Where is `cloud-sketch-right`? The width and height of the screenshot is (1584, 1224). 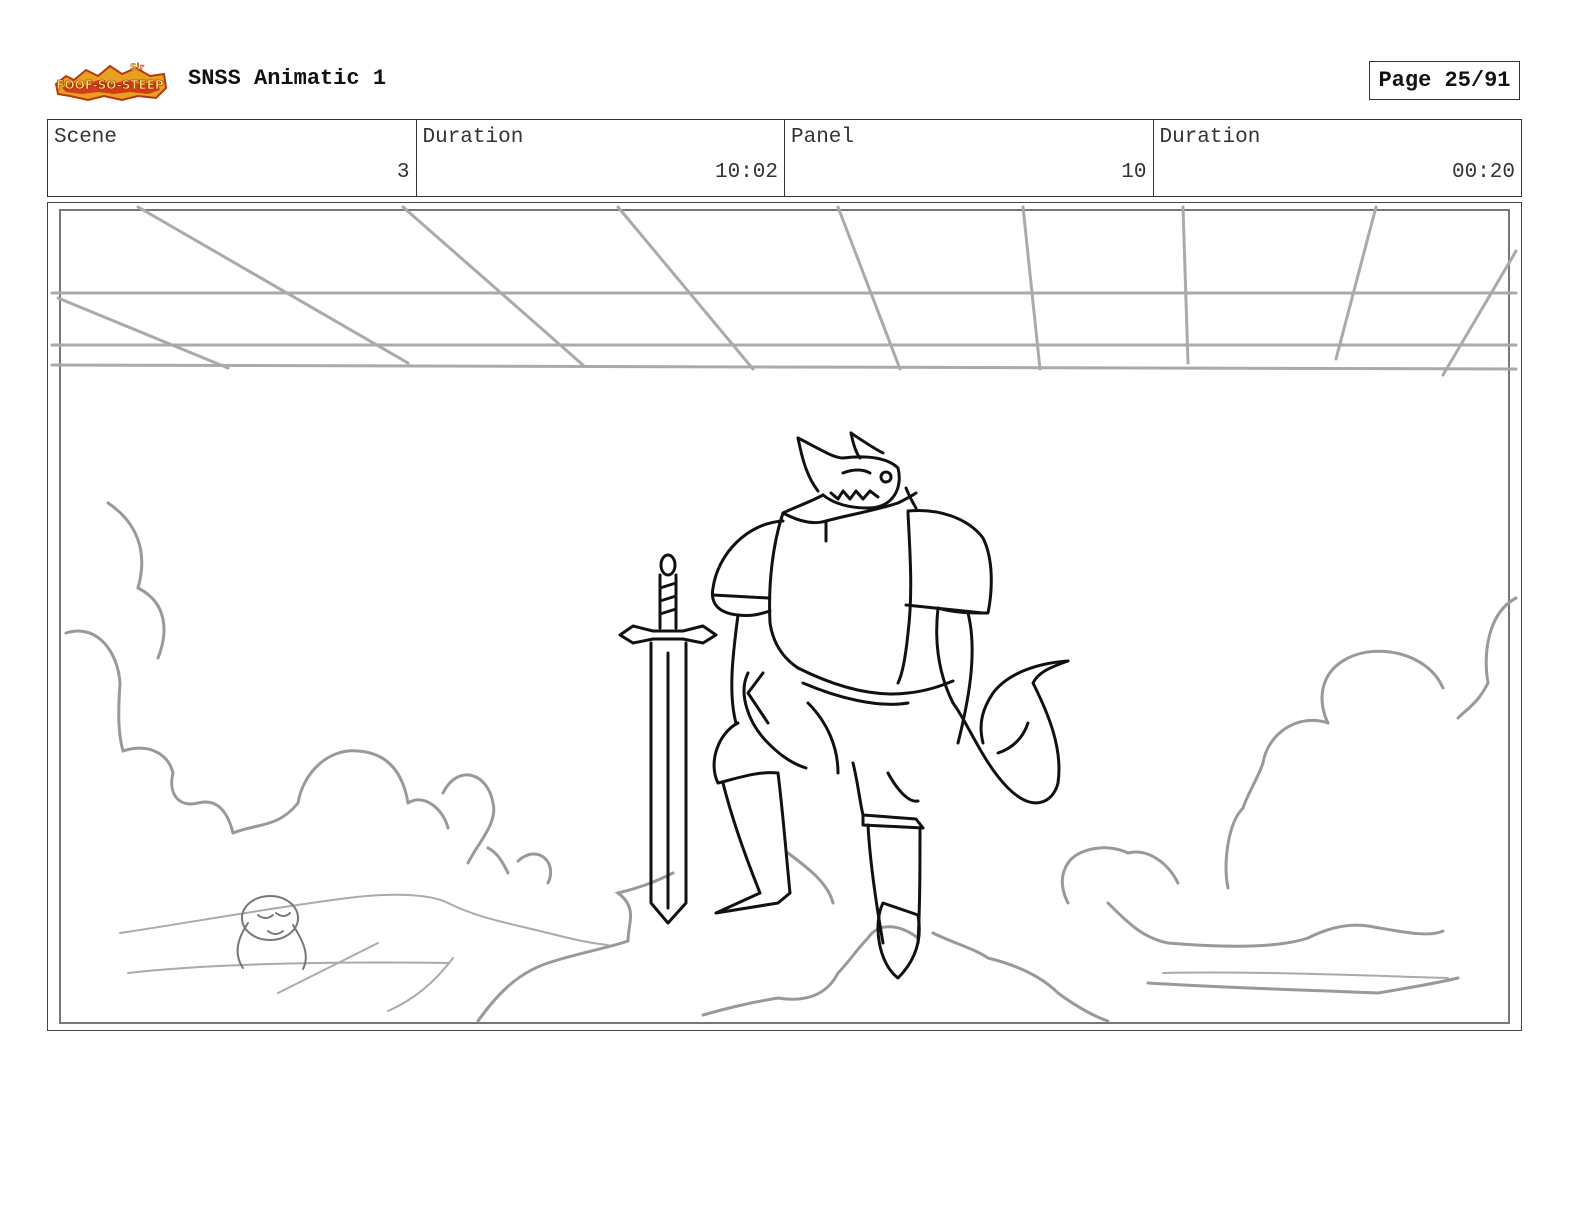 cloud-sketch-right is located at coordinates (1289, 750).